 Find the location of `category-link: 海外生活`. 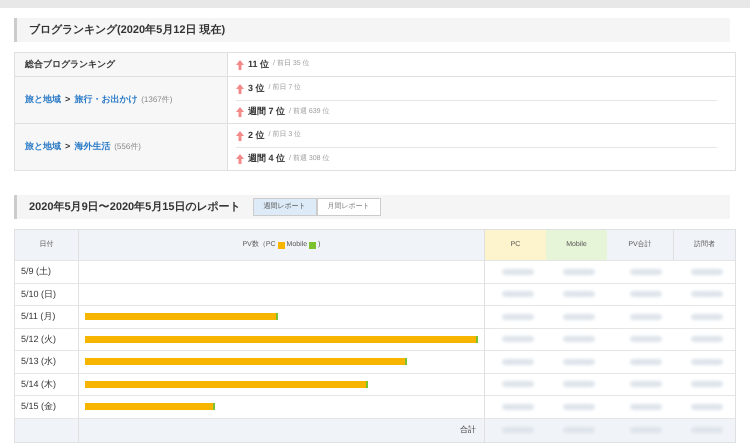

category-link: 海外生活 is located at coordinates (92, 147).